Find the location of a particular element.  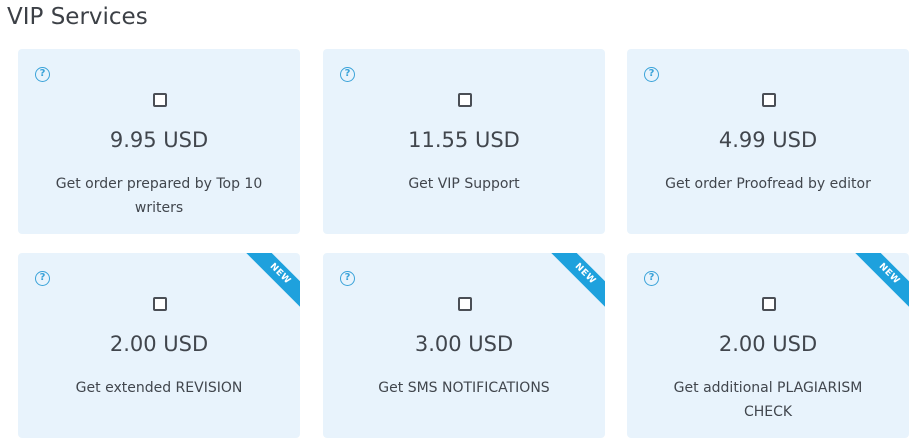

service-price: 11.55 USD is located at coordinates (464, 140).